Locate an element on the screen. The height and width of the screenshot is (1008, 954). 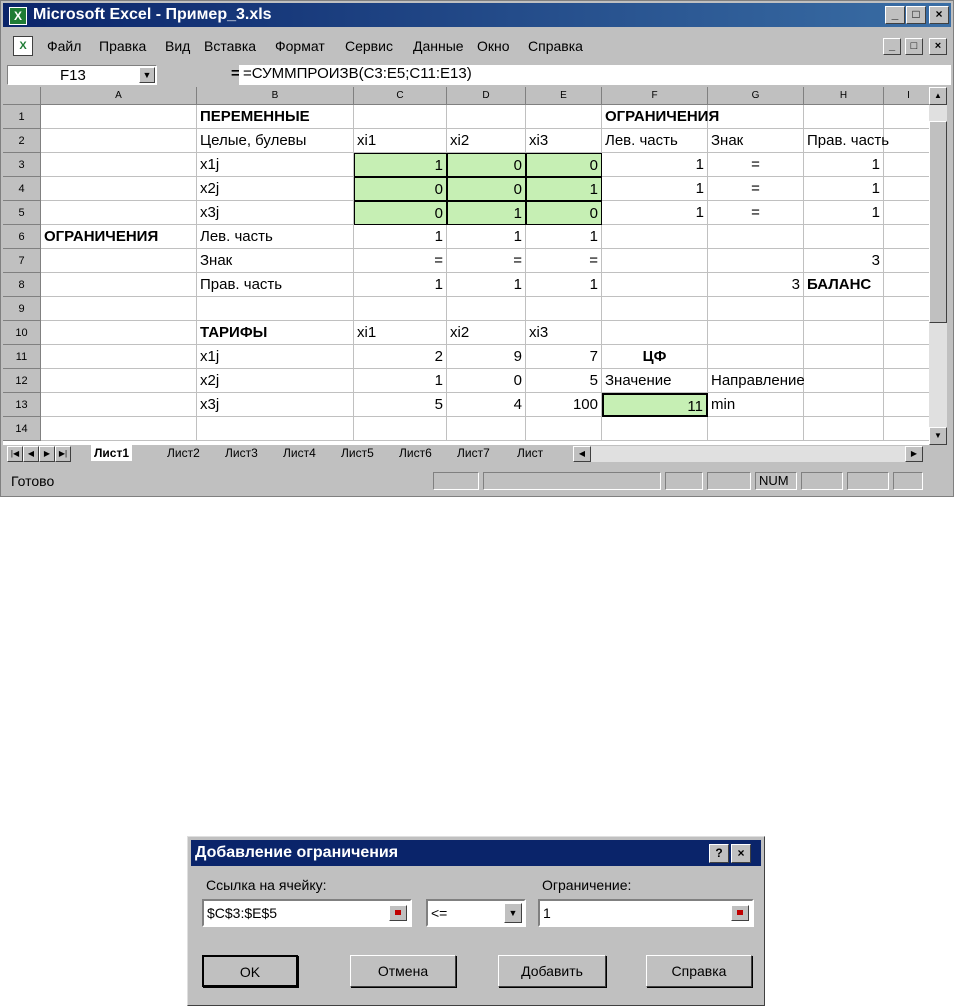
cell-d5: 1 is located at coordinates (486, 213).